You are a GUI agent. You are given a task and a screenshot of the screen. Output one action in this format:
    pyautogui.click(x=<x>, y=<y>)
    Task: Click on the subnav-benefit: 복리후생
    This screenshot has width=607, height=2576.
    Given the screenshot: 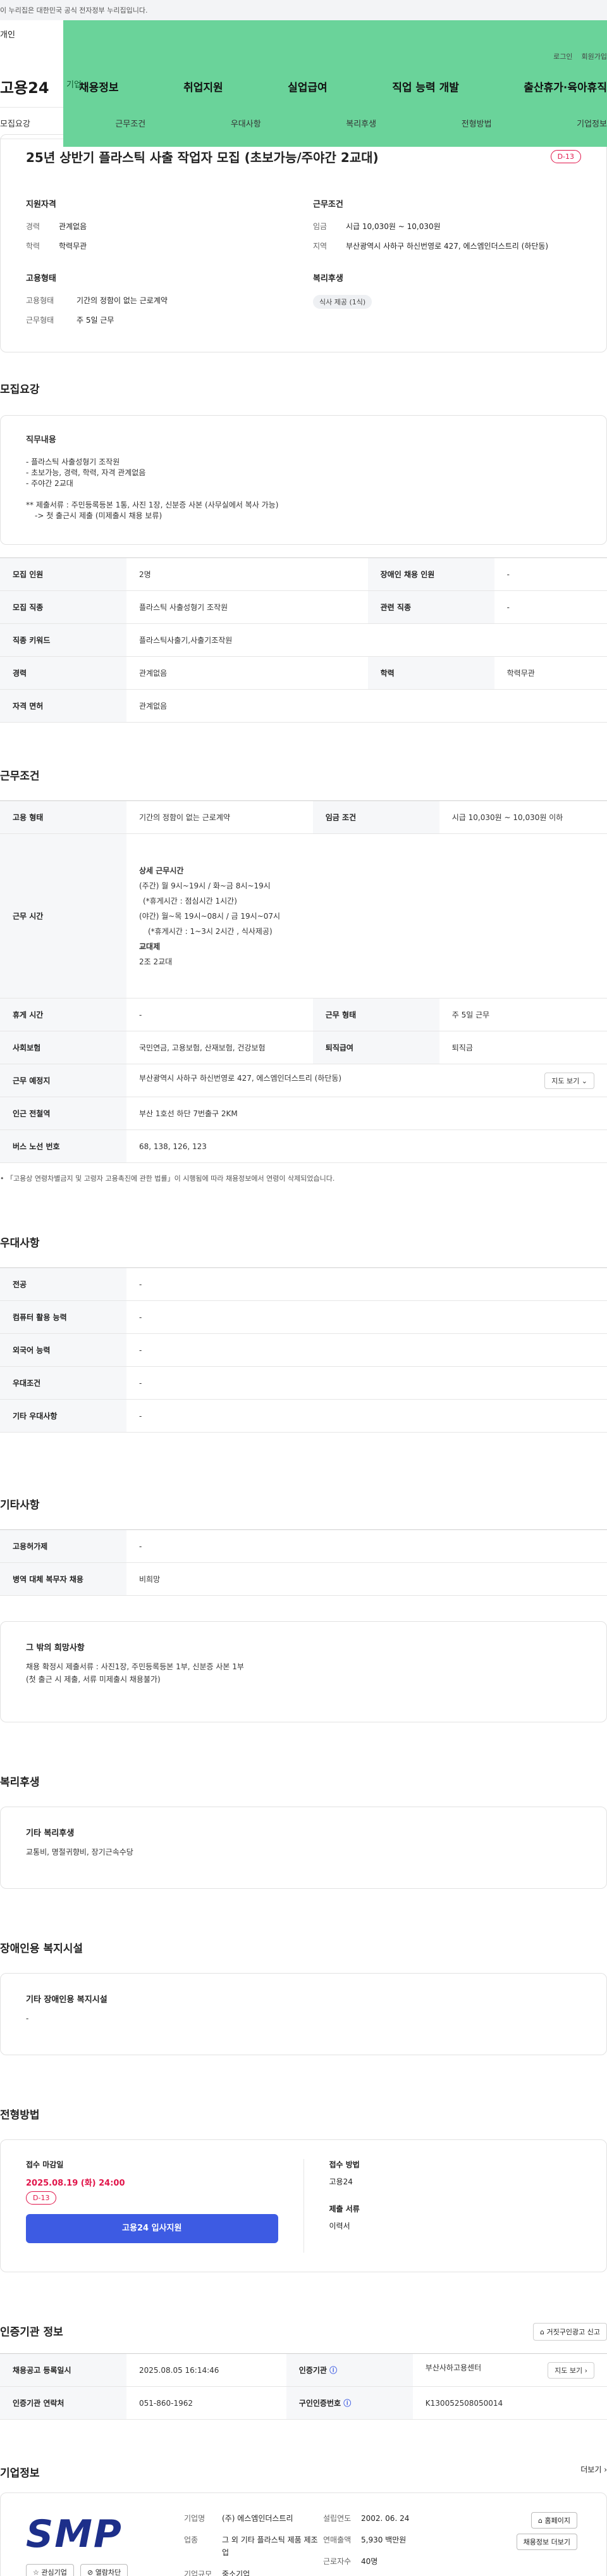 What is the action you would take?
    pyautogui.click(x=361, y=123)
    